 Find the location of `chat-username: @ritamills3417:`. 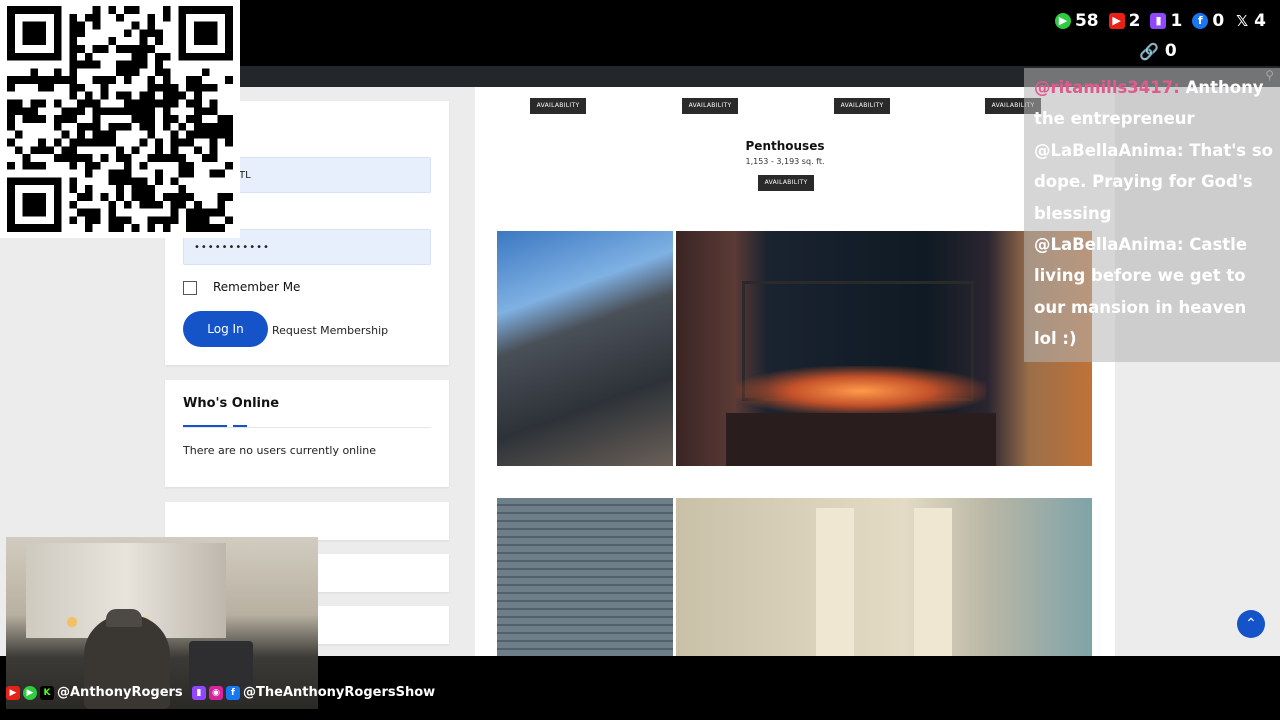

chat-username: @ritamills3417: is located at coordinates (1107, 87).